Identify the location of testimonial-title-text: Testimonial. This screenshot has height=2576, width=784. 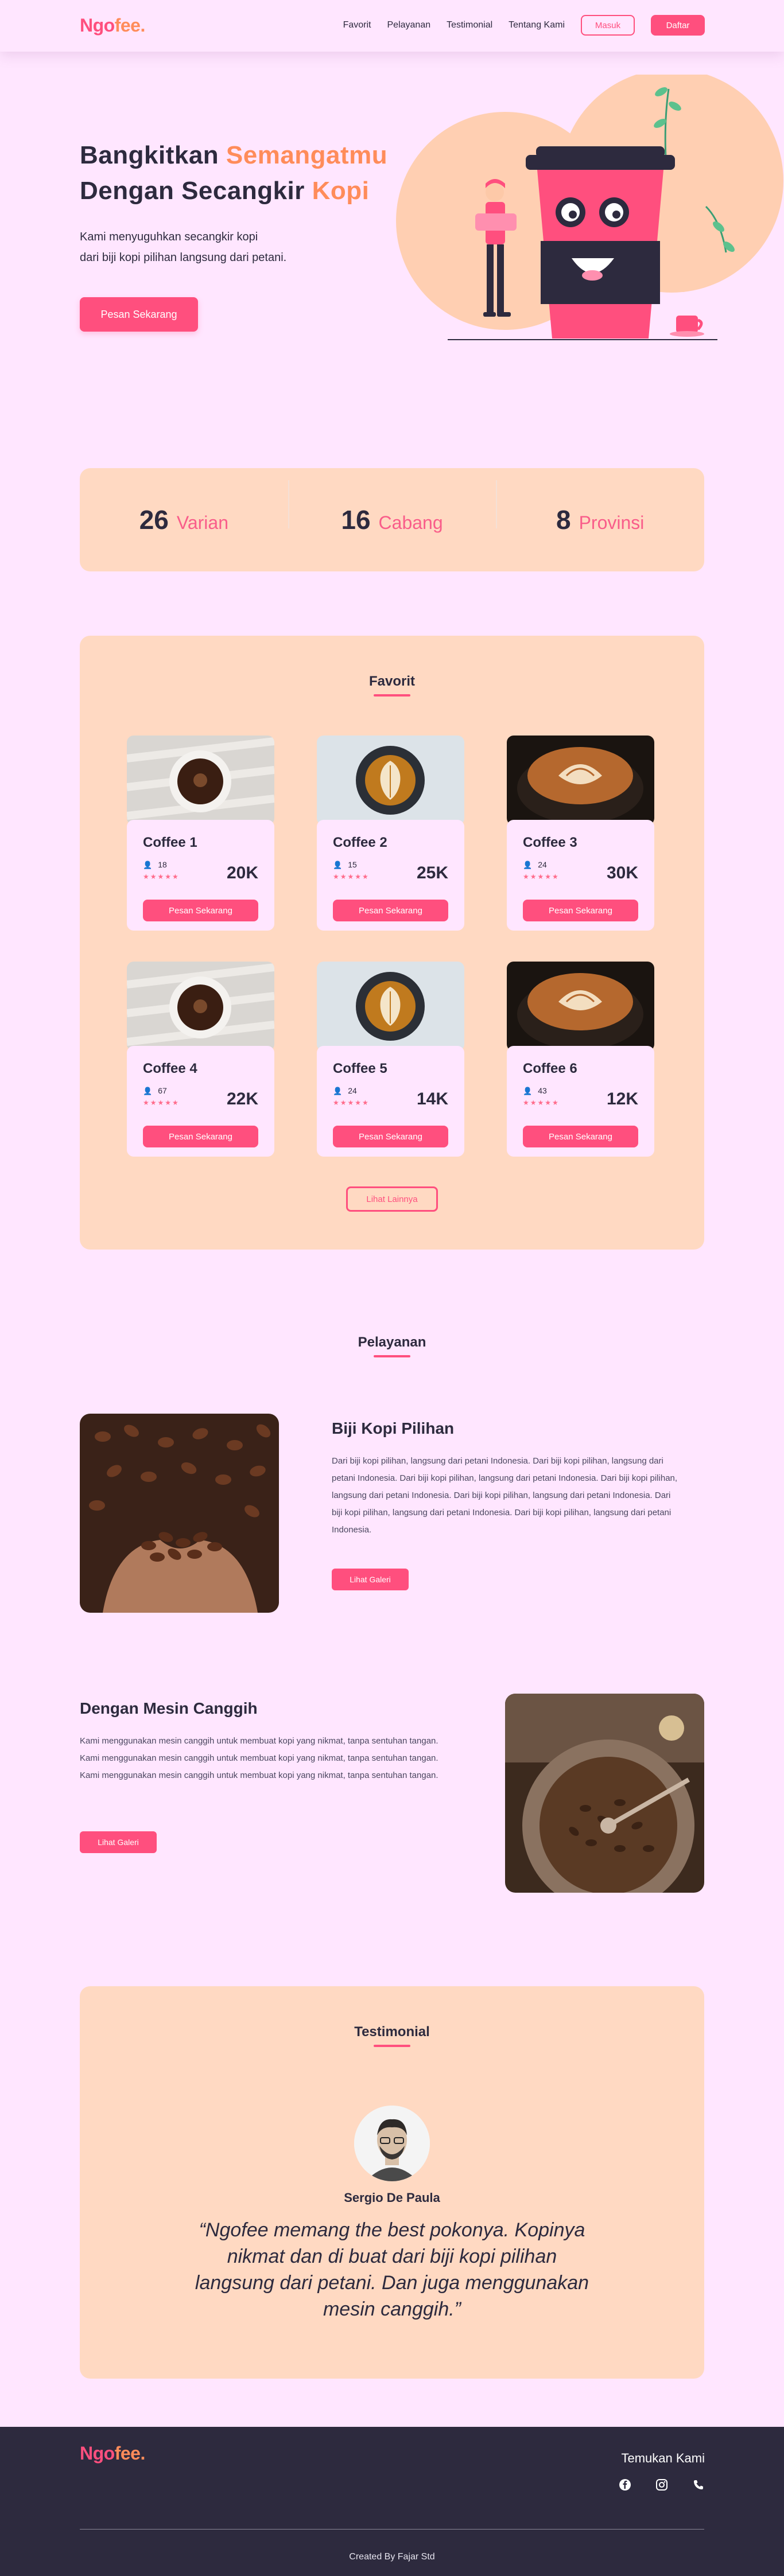
(392, 2032).